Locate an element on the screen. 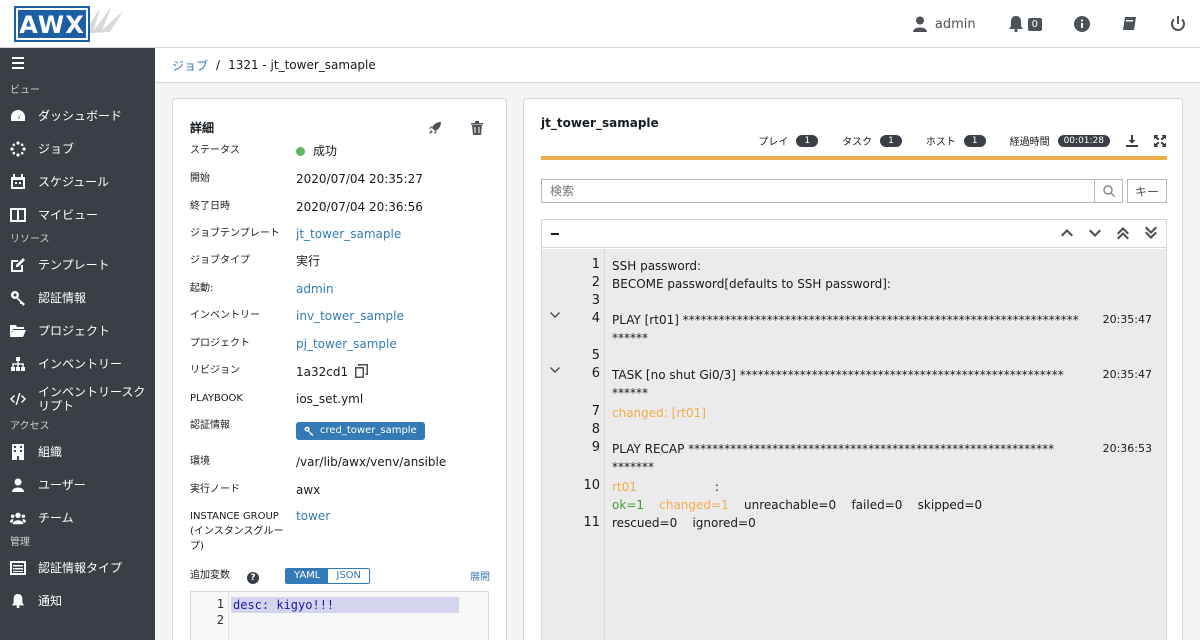 The width and height of the screenshot is (1200, 640). sidebar-item-users: ユーザー is located at coordinates (77, 484).